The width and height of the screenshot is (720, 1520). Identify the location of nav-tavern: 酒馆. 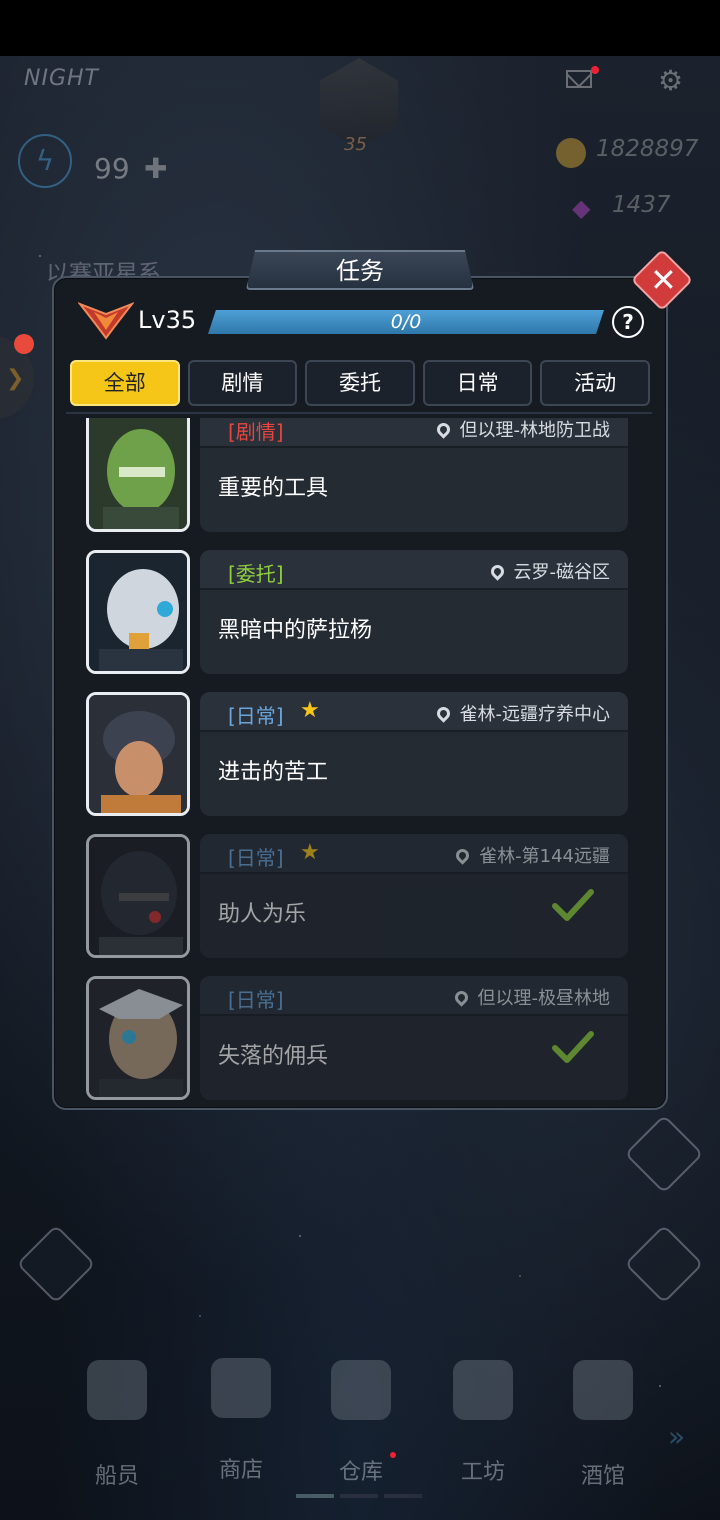
(603, 1425).